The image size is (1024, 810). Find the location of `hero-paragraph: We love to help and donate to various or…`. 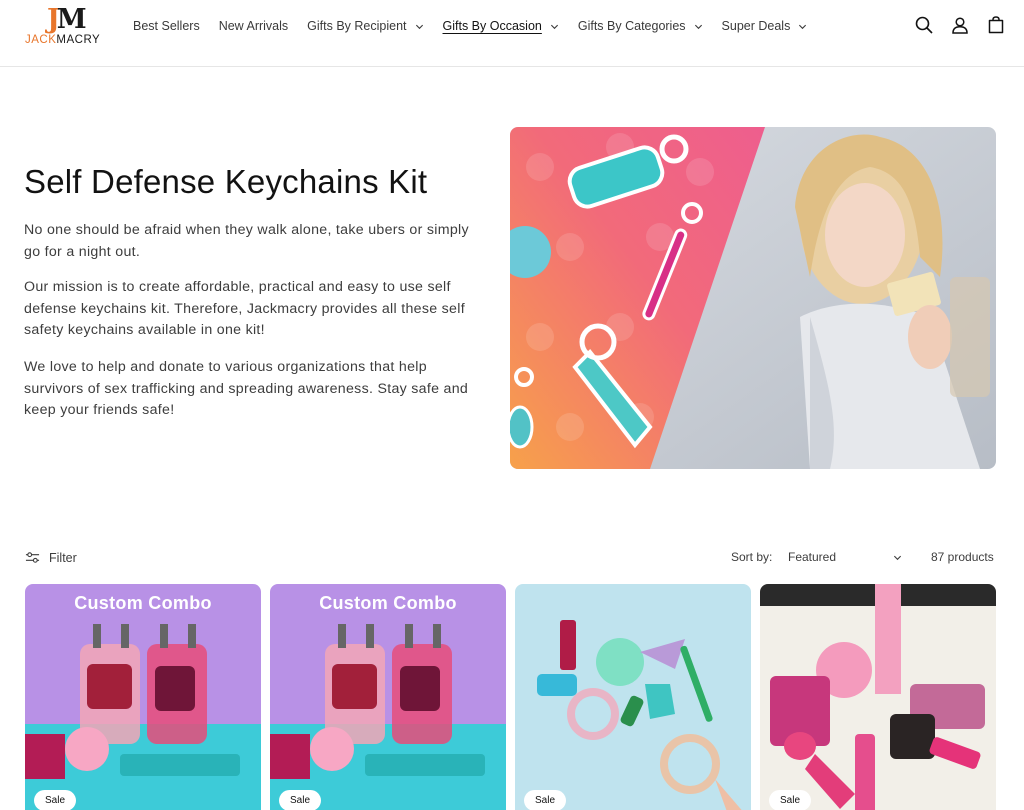

hero-paragraph: We love to help and donate to various or… is located at coordinates (246, 388).